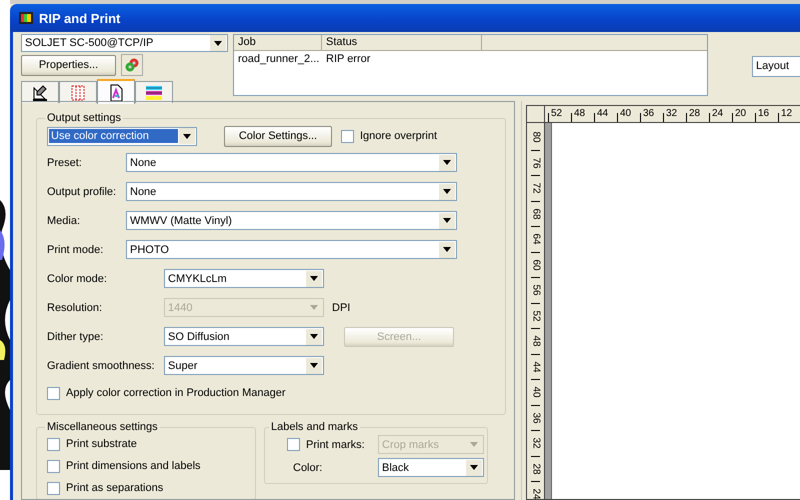  I want to click on group-title: Labels and marks, so click(314, 427).